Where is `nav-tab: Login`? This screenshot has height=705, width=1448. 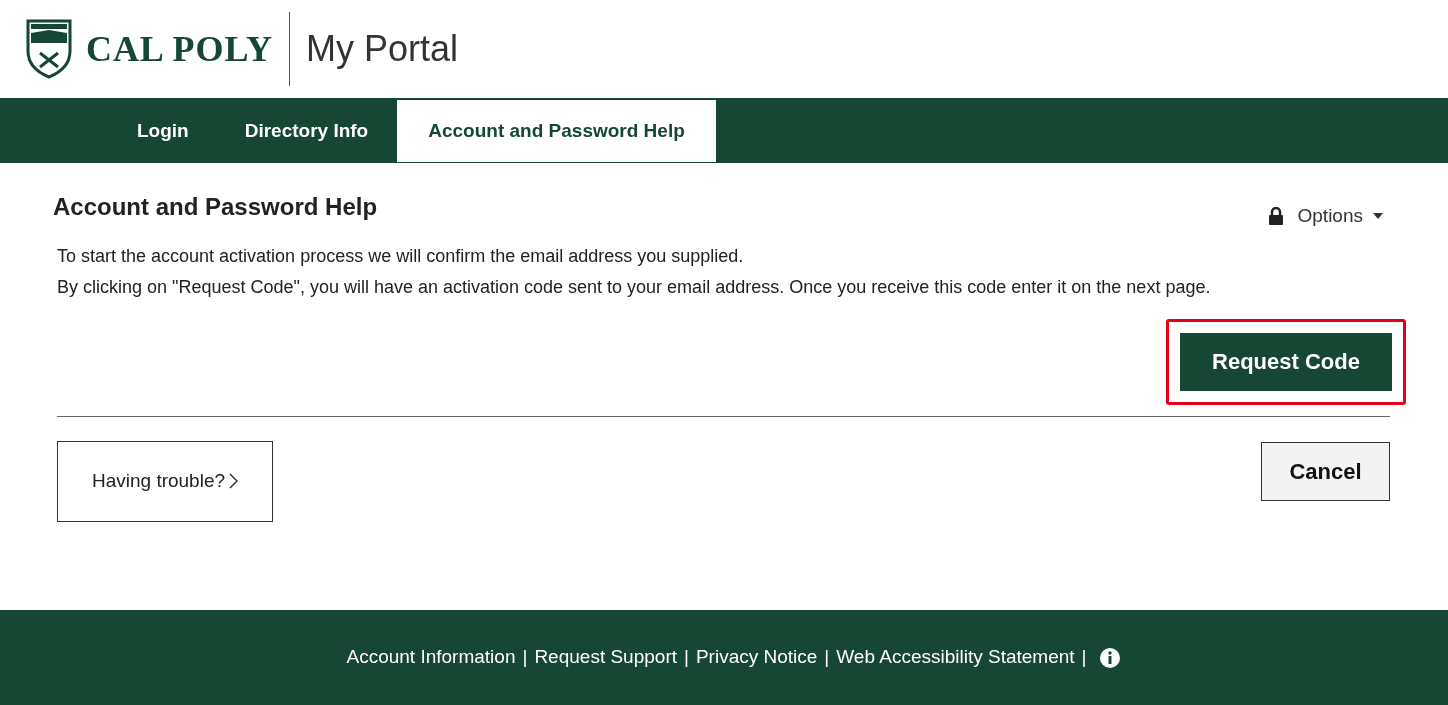
nav-tab: Login is located at coordinates (163, 131).